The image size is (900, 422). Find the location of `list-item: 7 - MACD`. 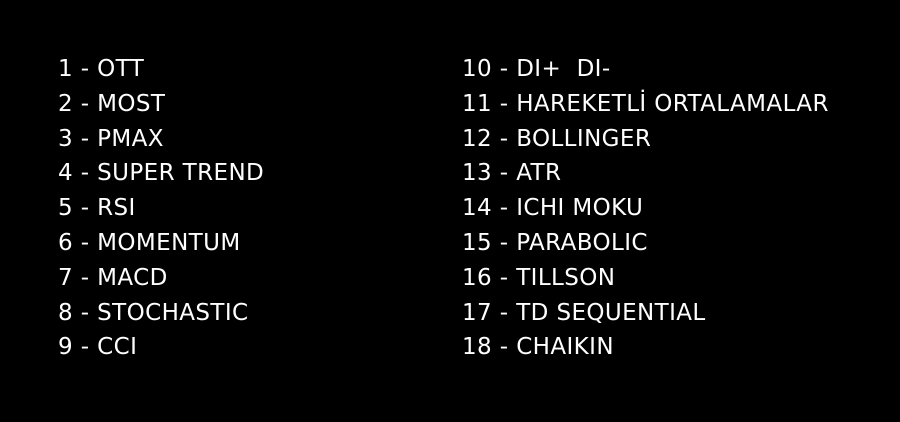

list-item: 7 - MACD is located at coordinates (113, 277).